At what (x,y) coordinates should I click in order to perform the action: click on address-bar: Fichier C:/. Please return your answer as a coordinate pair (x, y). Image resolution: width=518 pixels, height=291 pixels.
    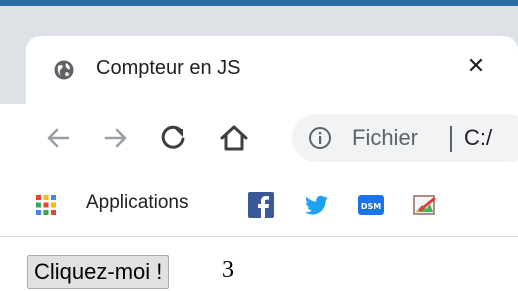
    Looking at the image, I should click on (405, 138).